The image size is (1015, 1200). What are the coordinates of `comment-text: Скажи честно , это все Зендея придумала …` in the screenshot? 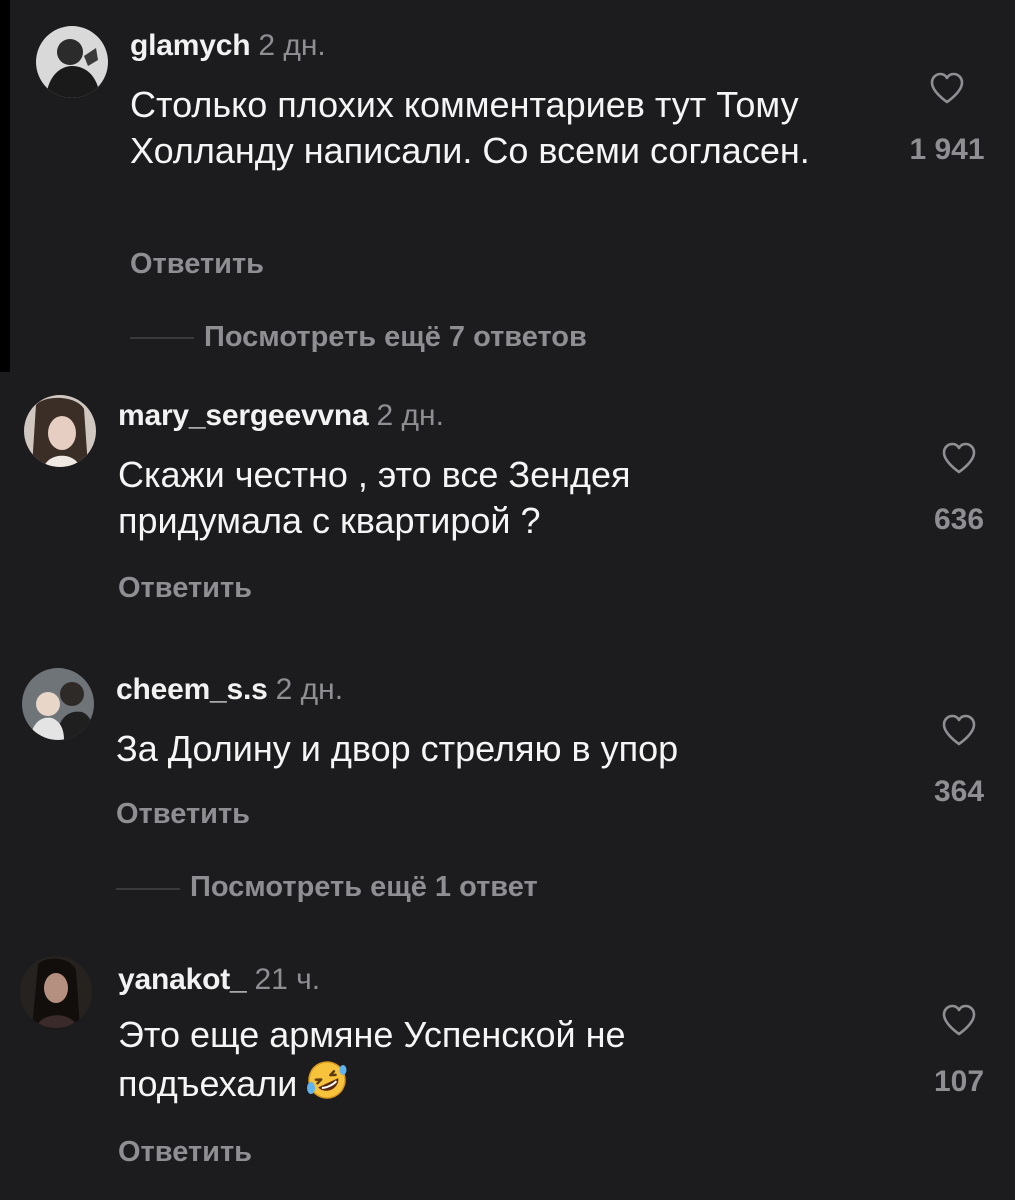 It's located at (374, 497).